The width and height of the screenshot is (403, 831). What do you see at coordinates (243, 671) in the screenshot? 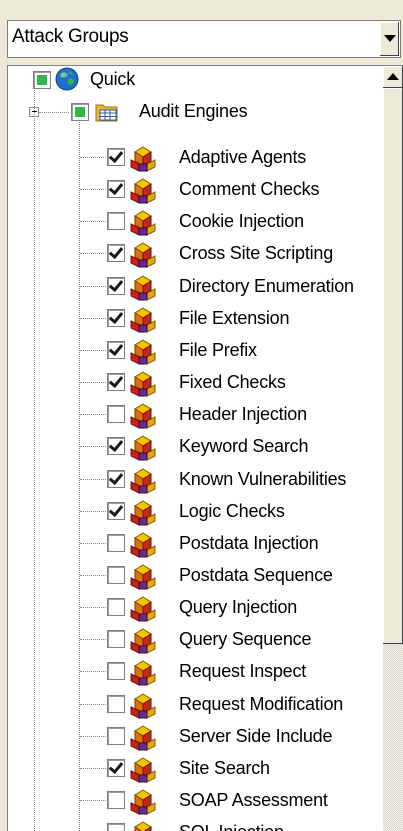
I see `tree-item-label: Request Inspect` at bounding box center [243, 671].